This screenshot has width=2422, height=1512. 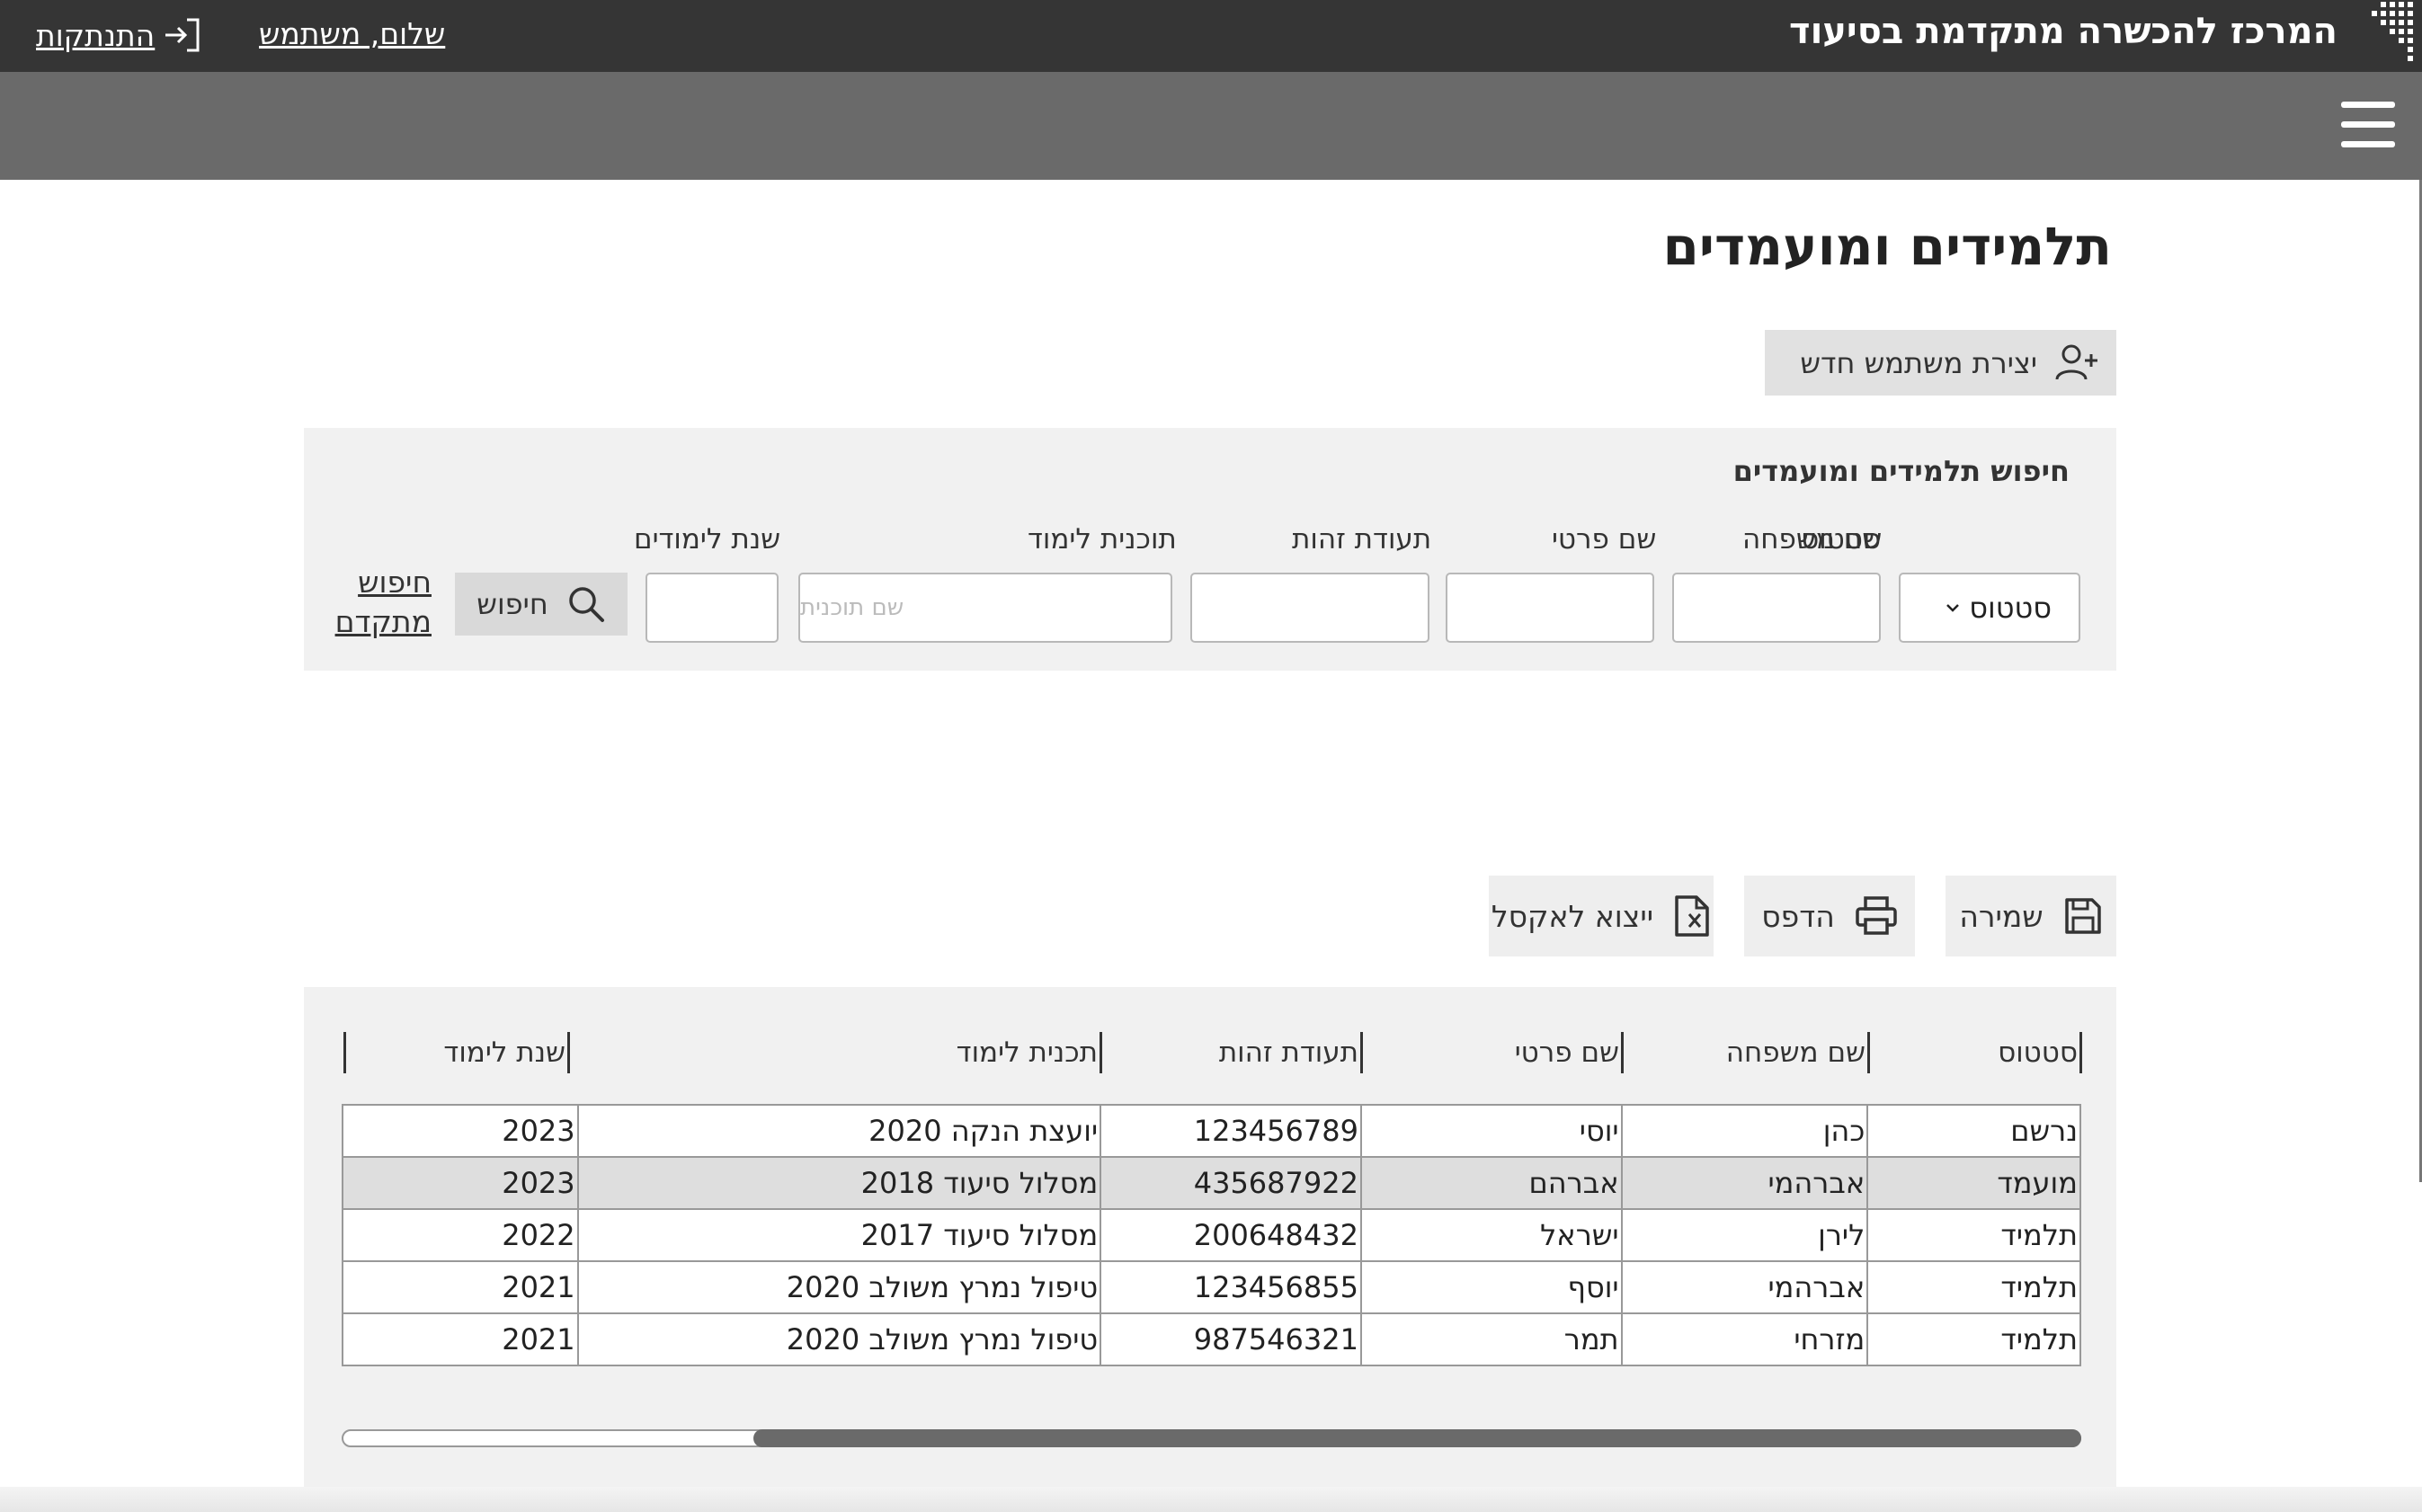 I want to click on create-user-button: יצירת משתמש חדש, so click(x=1940, y=363).